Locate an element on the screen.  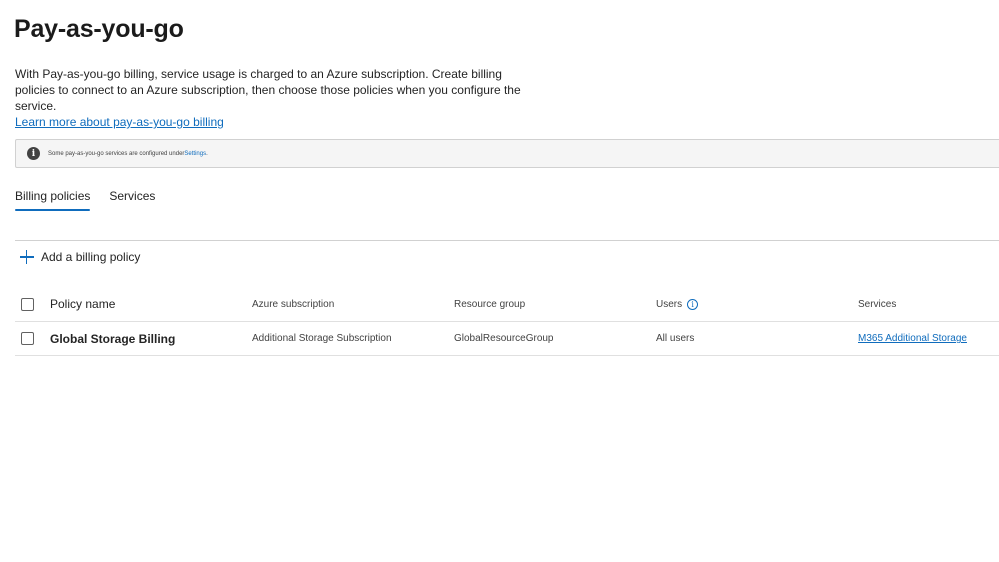
add-billing-policy-button: Add a billing policy is located at coordinates (80, 257).